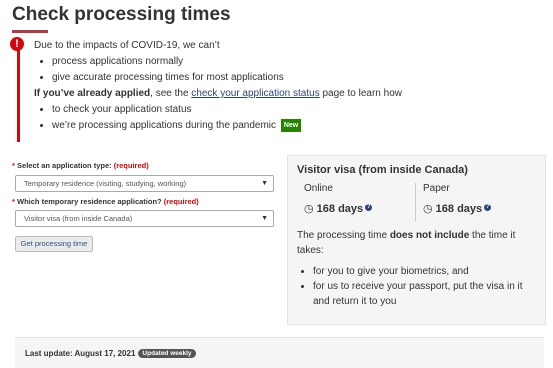 This screenshot has height=368, width=553. Describe the element at coordinates (30, 31) in the screenshot. I see `title-underline` at that location.